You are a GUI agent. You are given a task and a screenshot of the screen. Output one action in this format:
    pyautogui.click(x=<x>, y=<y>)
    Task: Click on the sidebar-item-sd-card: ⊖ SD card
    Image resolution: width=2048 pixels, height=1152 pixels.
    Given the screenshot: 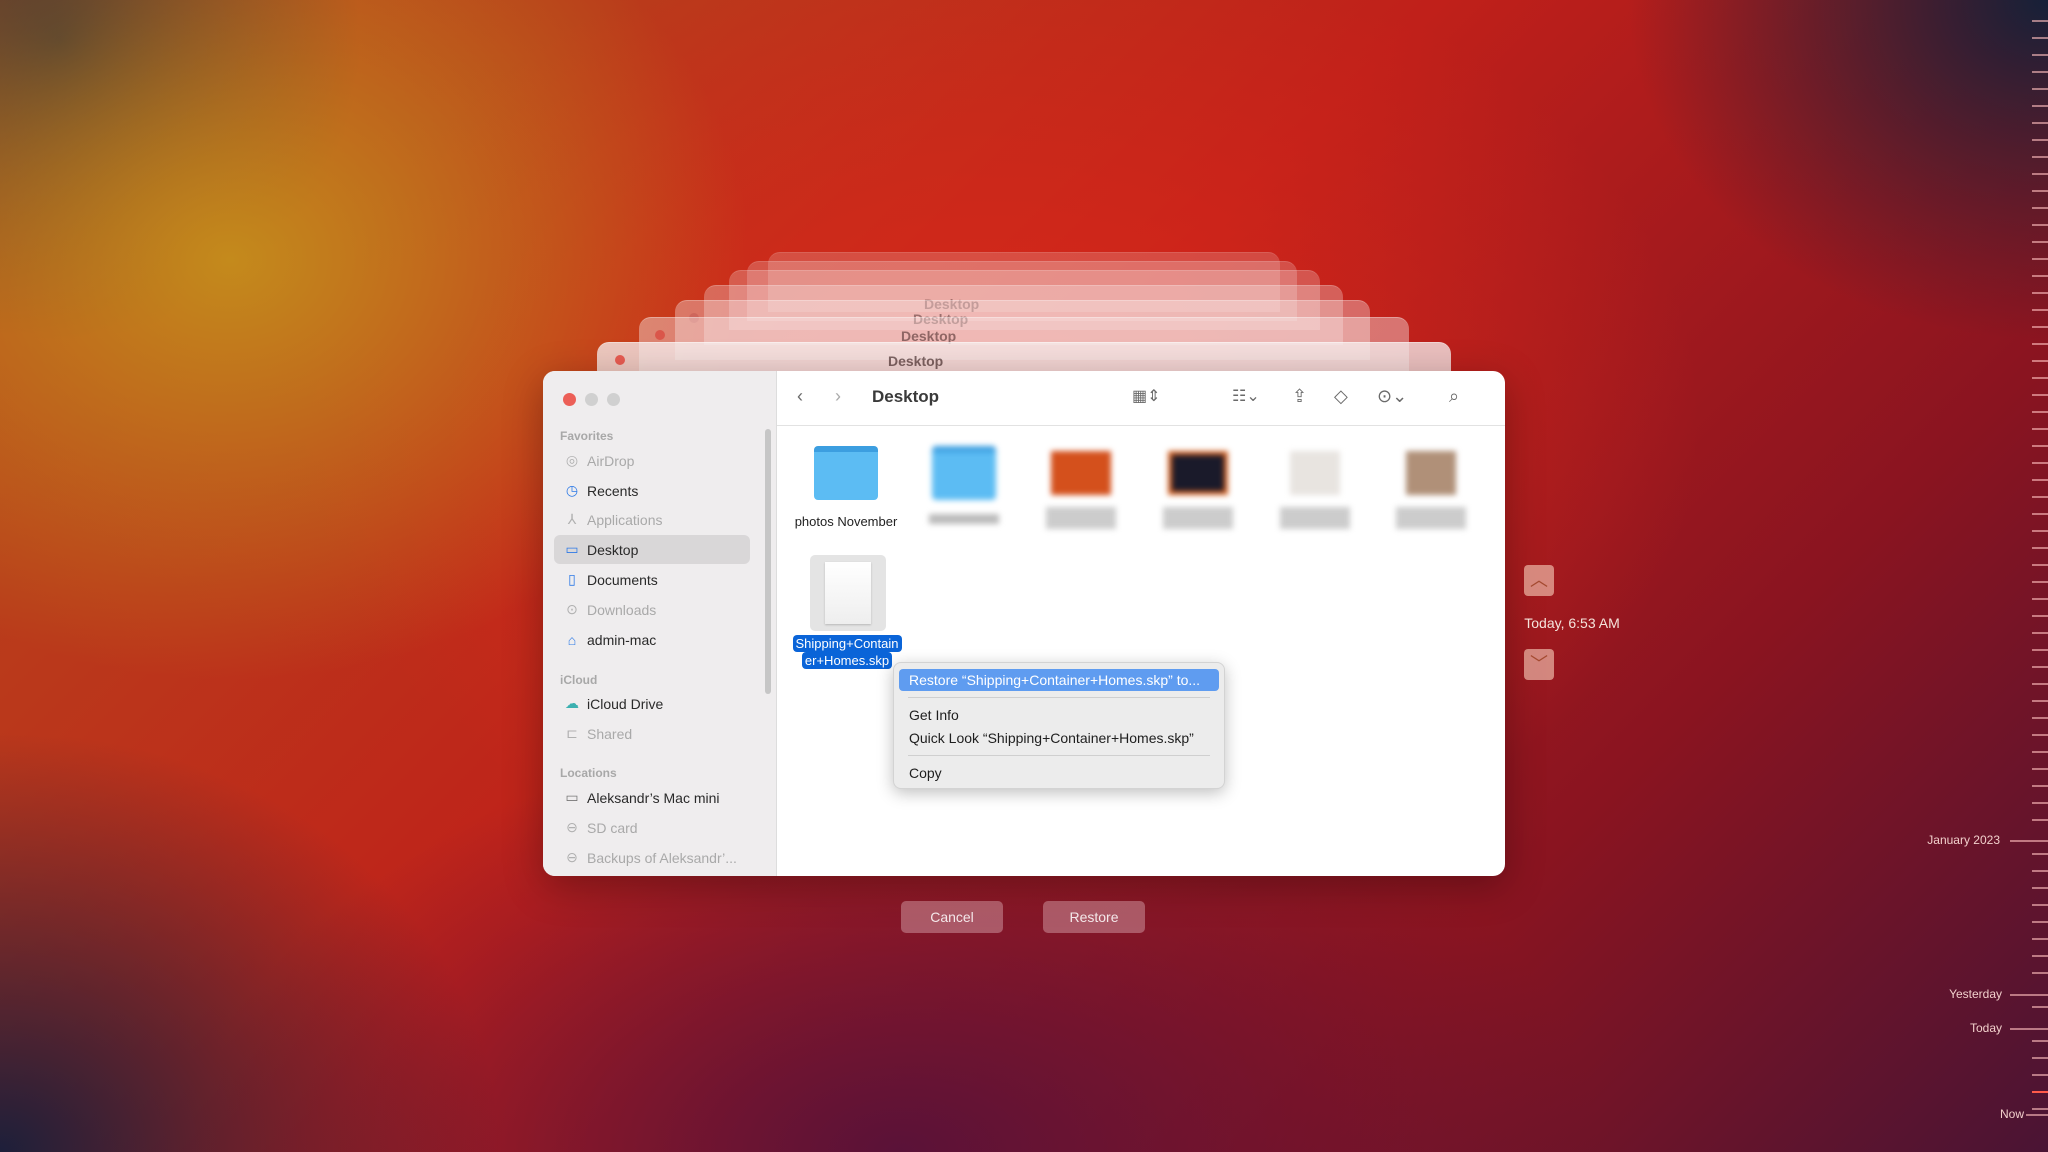 What is the action you would take?
    pyautogui.click(x=652, y=827)
    